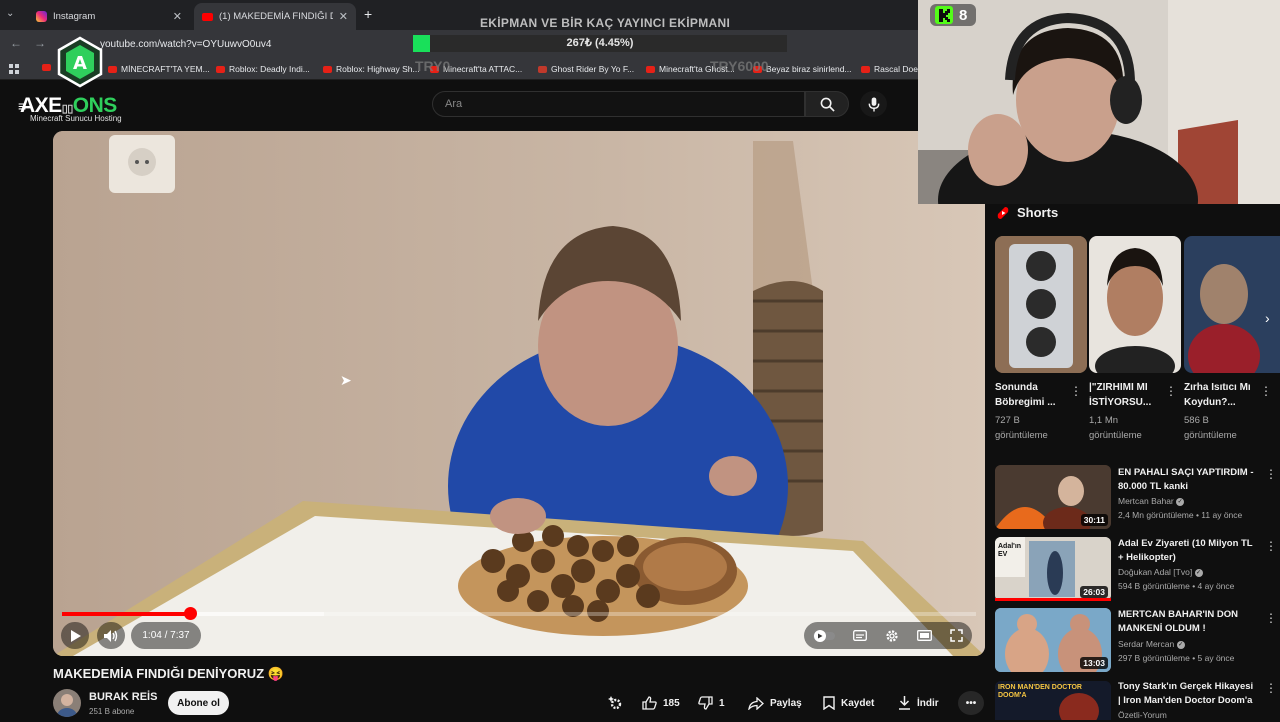 The width and height of the screenshot is (1280, 722). What do you see at coordinates (775, 703) in the screenshot?
I see `share-button: Paylaş` at bounding box center [775, 703].